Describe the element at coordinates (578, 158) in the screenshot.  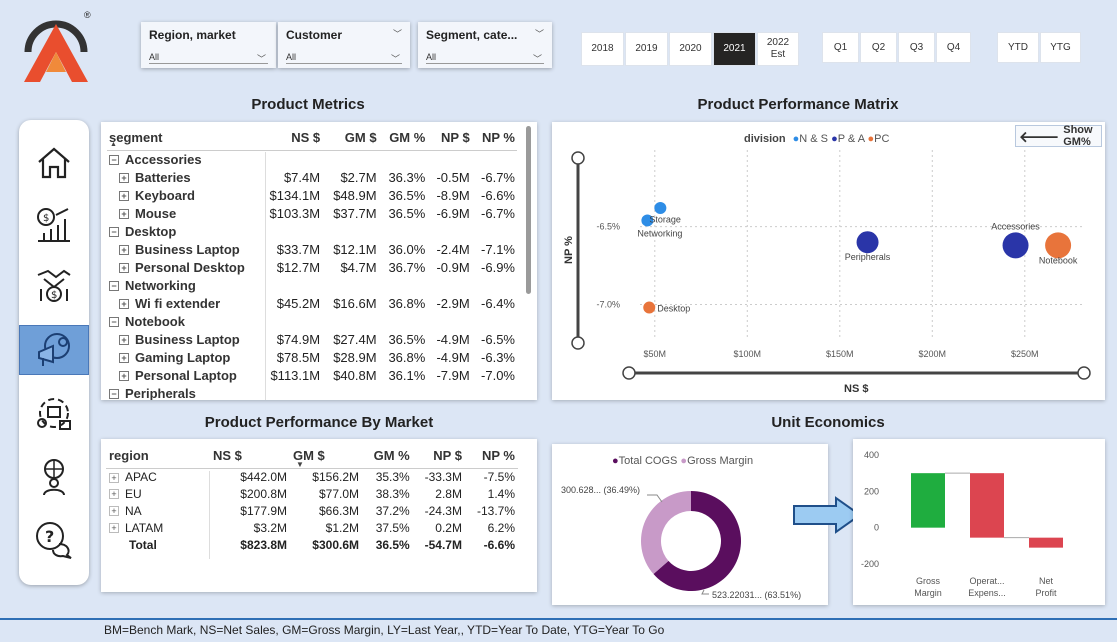
I see `y-zoom-handle-top` at that location.